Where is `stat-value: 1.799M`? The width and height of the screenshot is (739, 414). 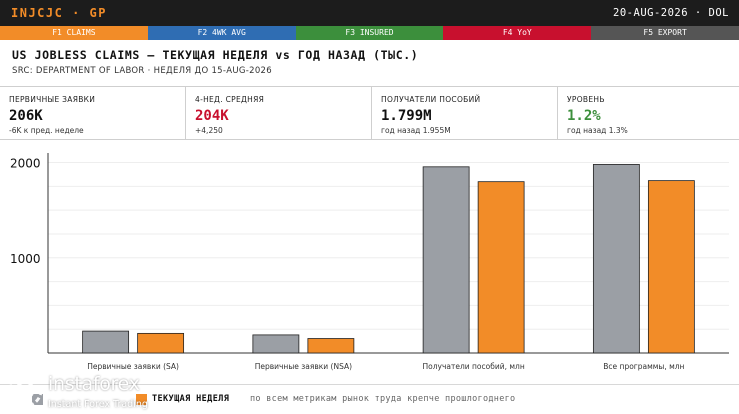
stat-value: 1.799M is located at coordinates (406, 116).